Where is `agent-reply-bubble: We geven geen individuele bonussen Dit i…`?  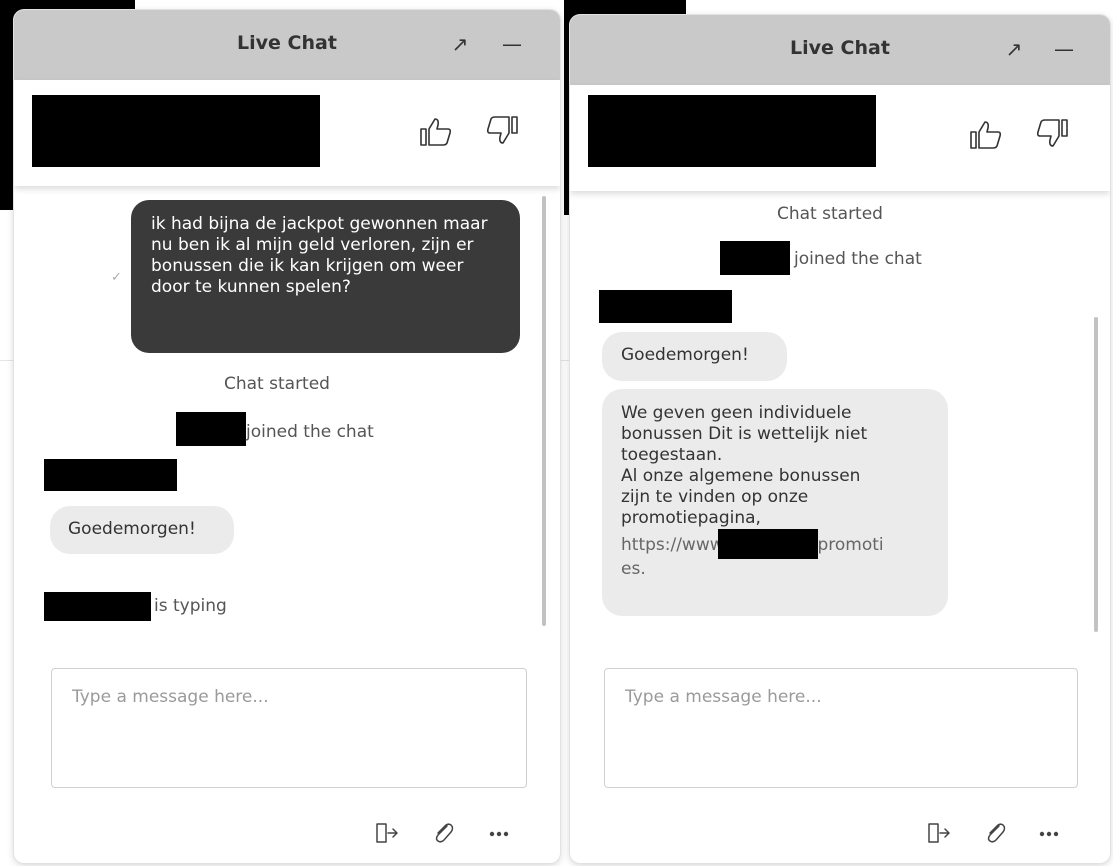
agent-reply-bubble: We geven geen individuele bonussen Dit i… is located at coordinates (775, 502).